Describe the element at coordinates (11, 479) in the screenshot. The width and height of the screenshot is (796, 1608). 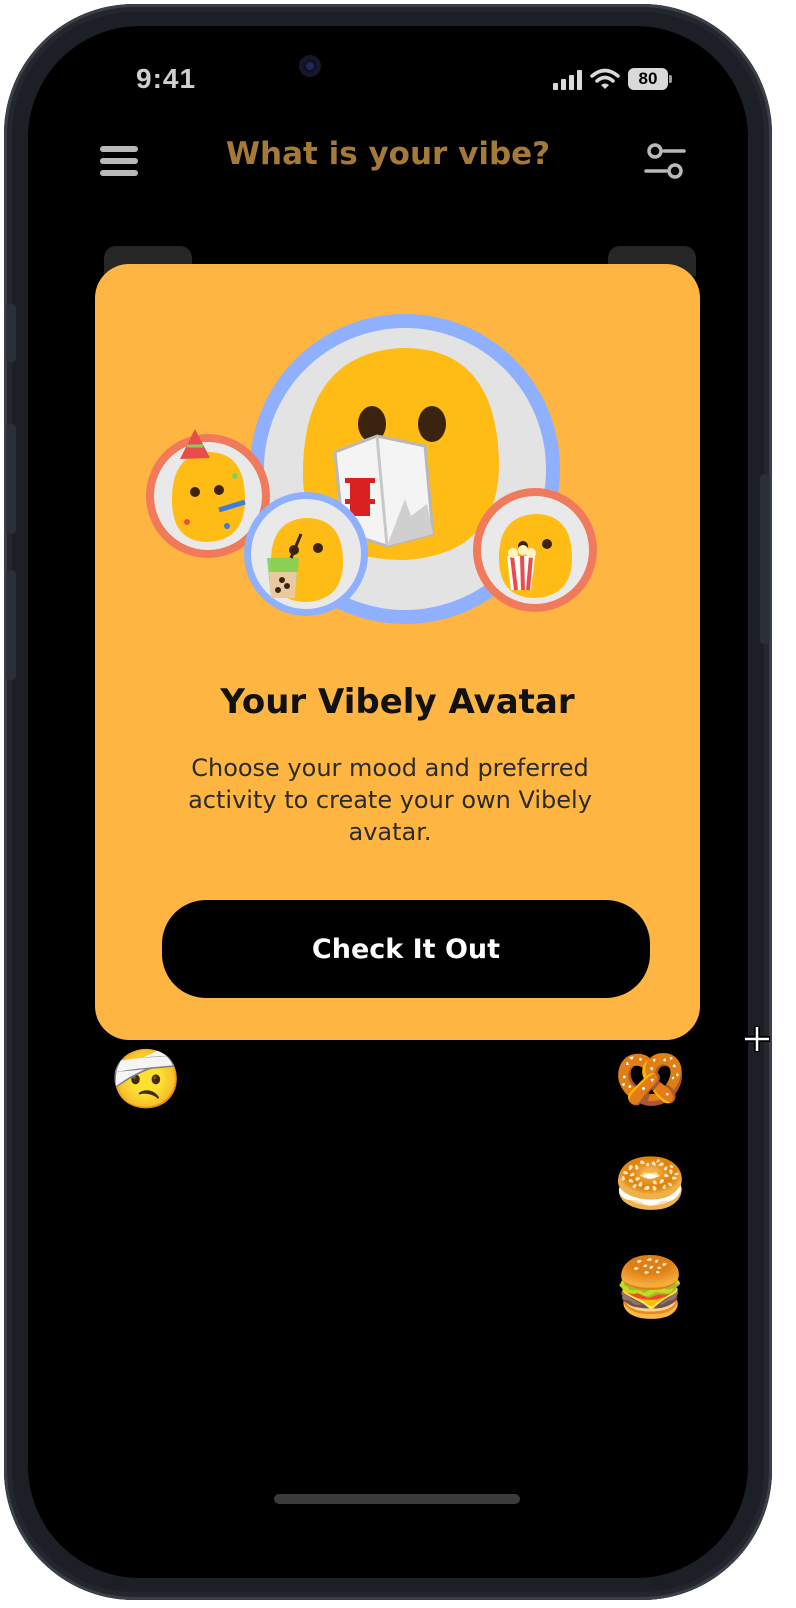
I see `volume-up-button` at that location.